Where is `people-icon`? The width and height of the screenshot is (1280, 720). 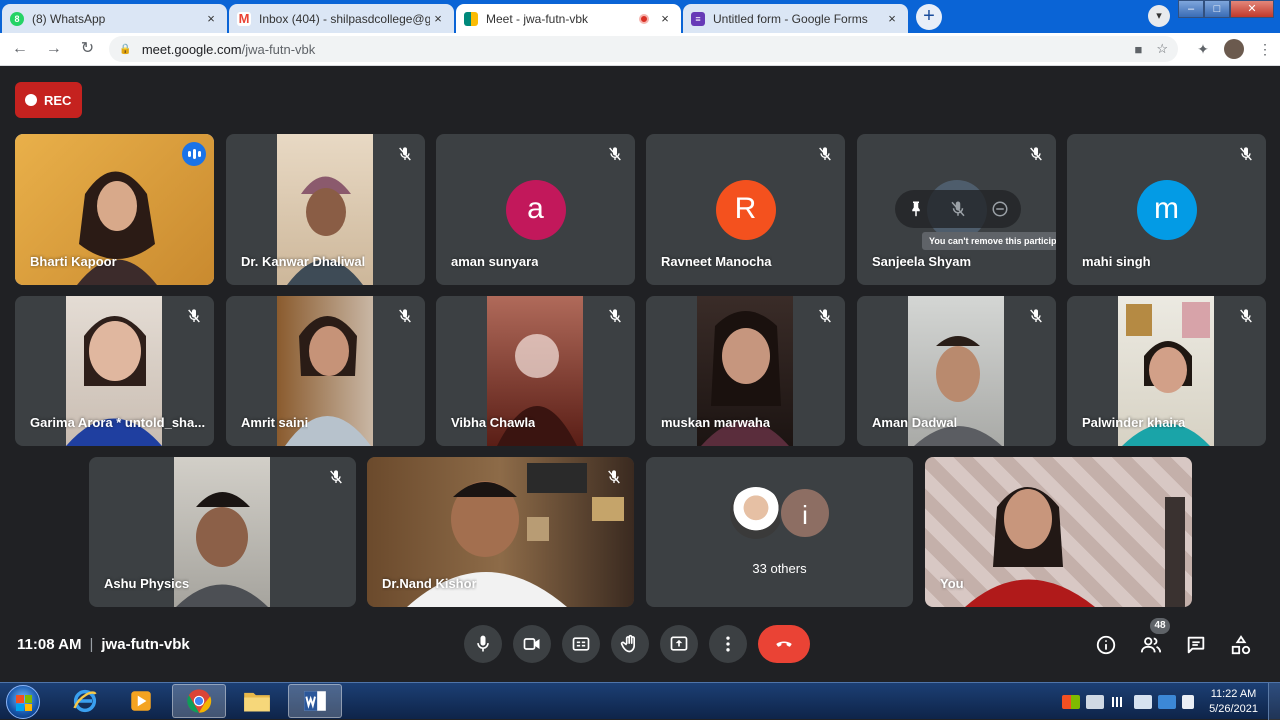
people-icon is located at coordinates (1151, 645).